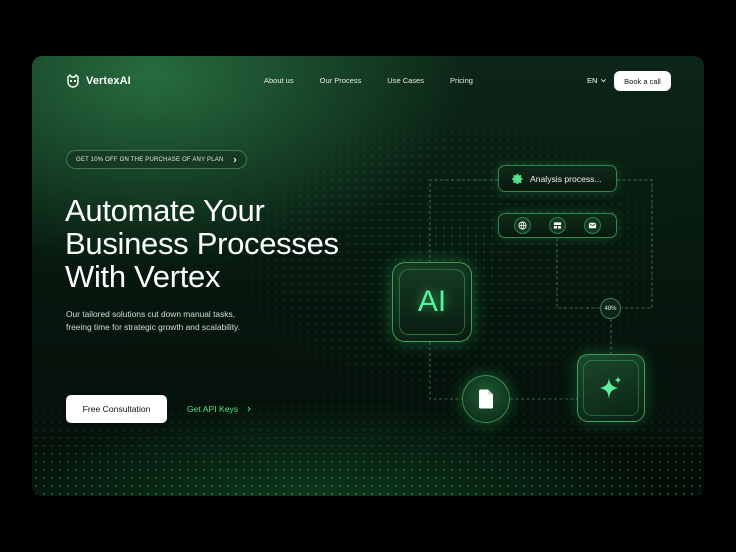 The image size is (736, 552). I want to click on ai-label: AI, so click(432, 301).